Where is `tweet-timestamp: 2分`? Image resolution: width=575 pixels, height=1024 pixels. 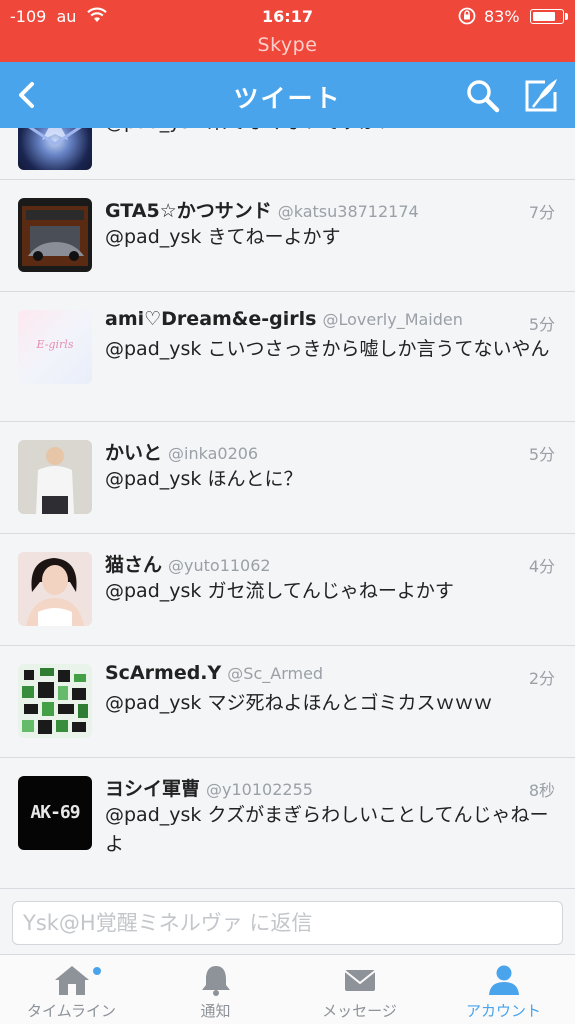
tweet-timestamp: 2分 is located at coordinates (541, 678).